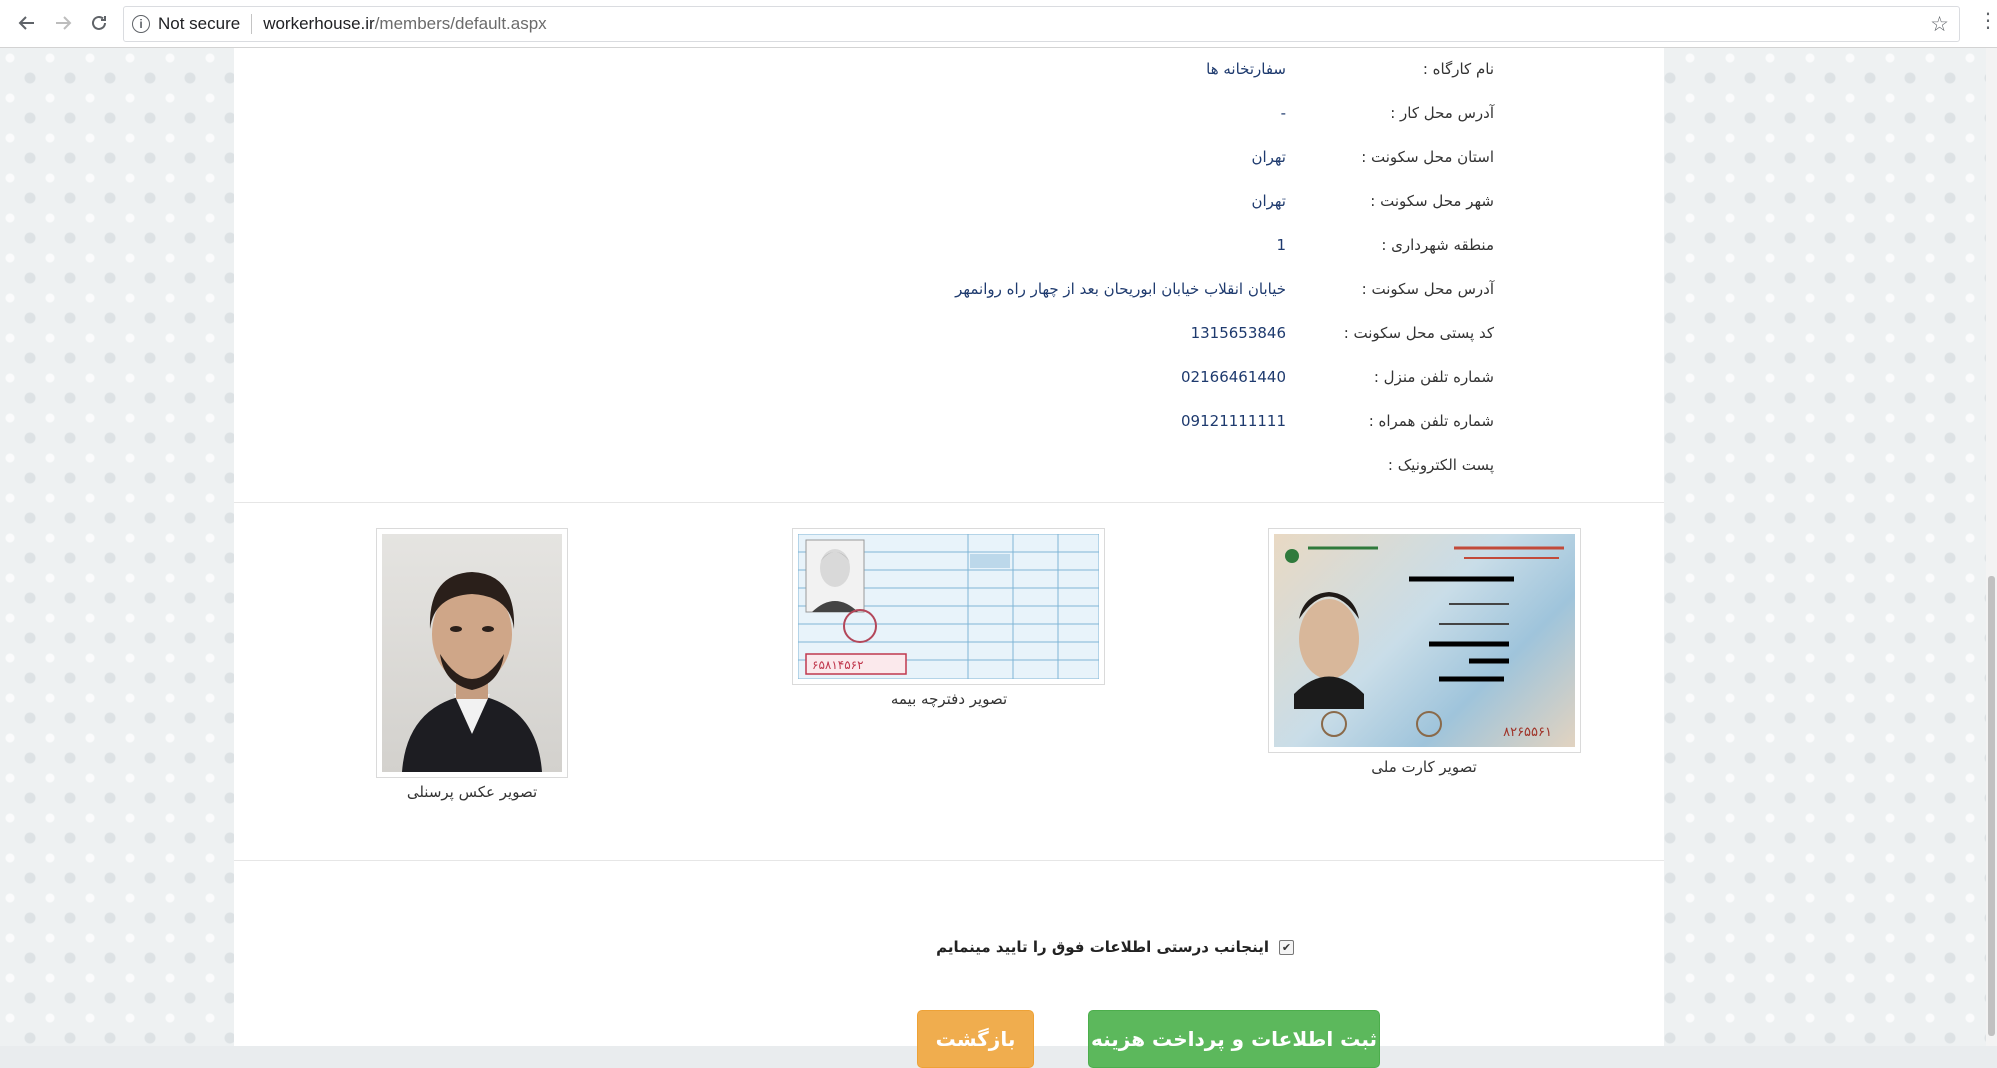 This screenshot has width=1997, height=1068. What do you see at coordinates (1427, 289) in the screenshot?
I see `label-home-address: آدرس محل سکونت :` at bounding box center [1427, 289].